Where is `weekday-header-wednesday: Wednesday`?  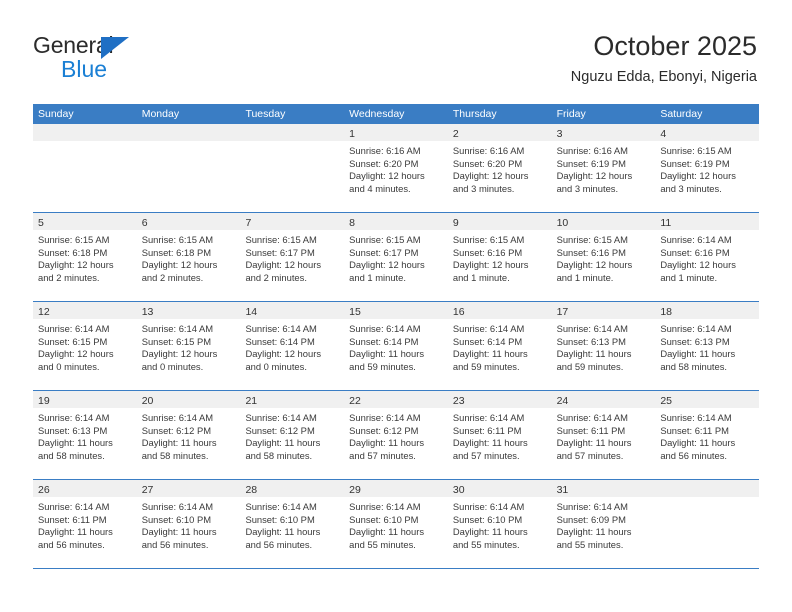
weekday-header-wednesday: Wednesday is located at coordinates (377, 114).